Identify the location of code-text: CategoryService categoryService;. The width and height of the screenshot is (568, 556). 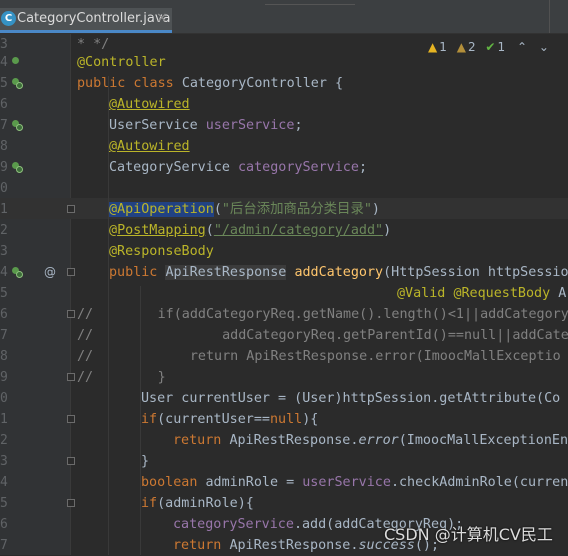
(238, 167).